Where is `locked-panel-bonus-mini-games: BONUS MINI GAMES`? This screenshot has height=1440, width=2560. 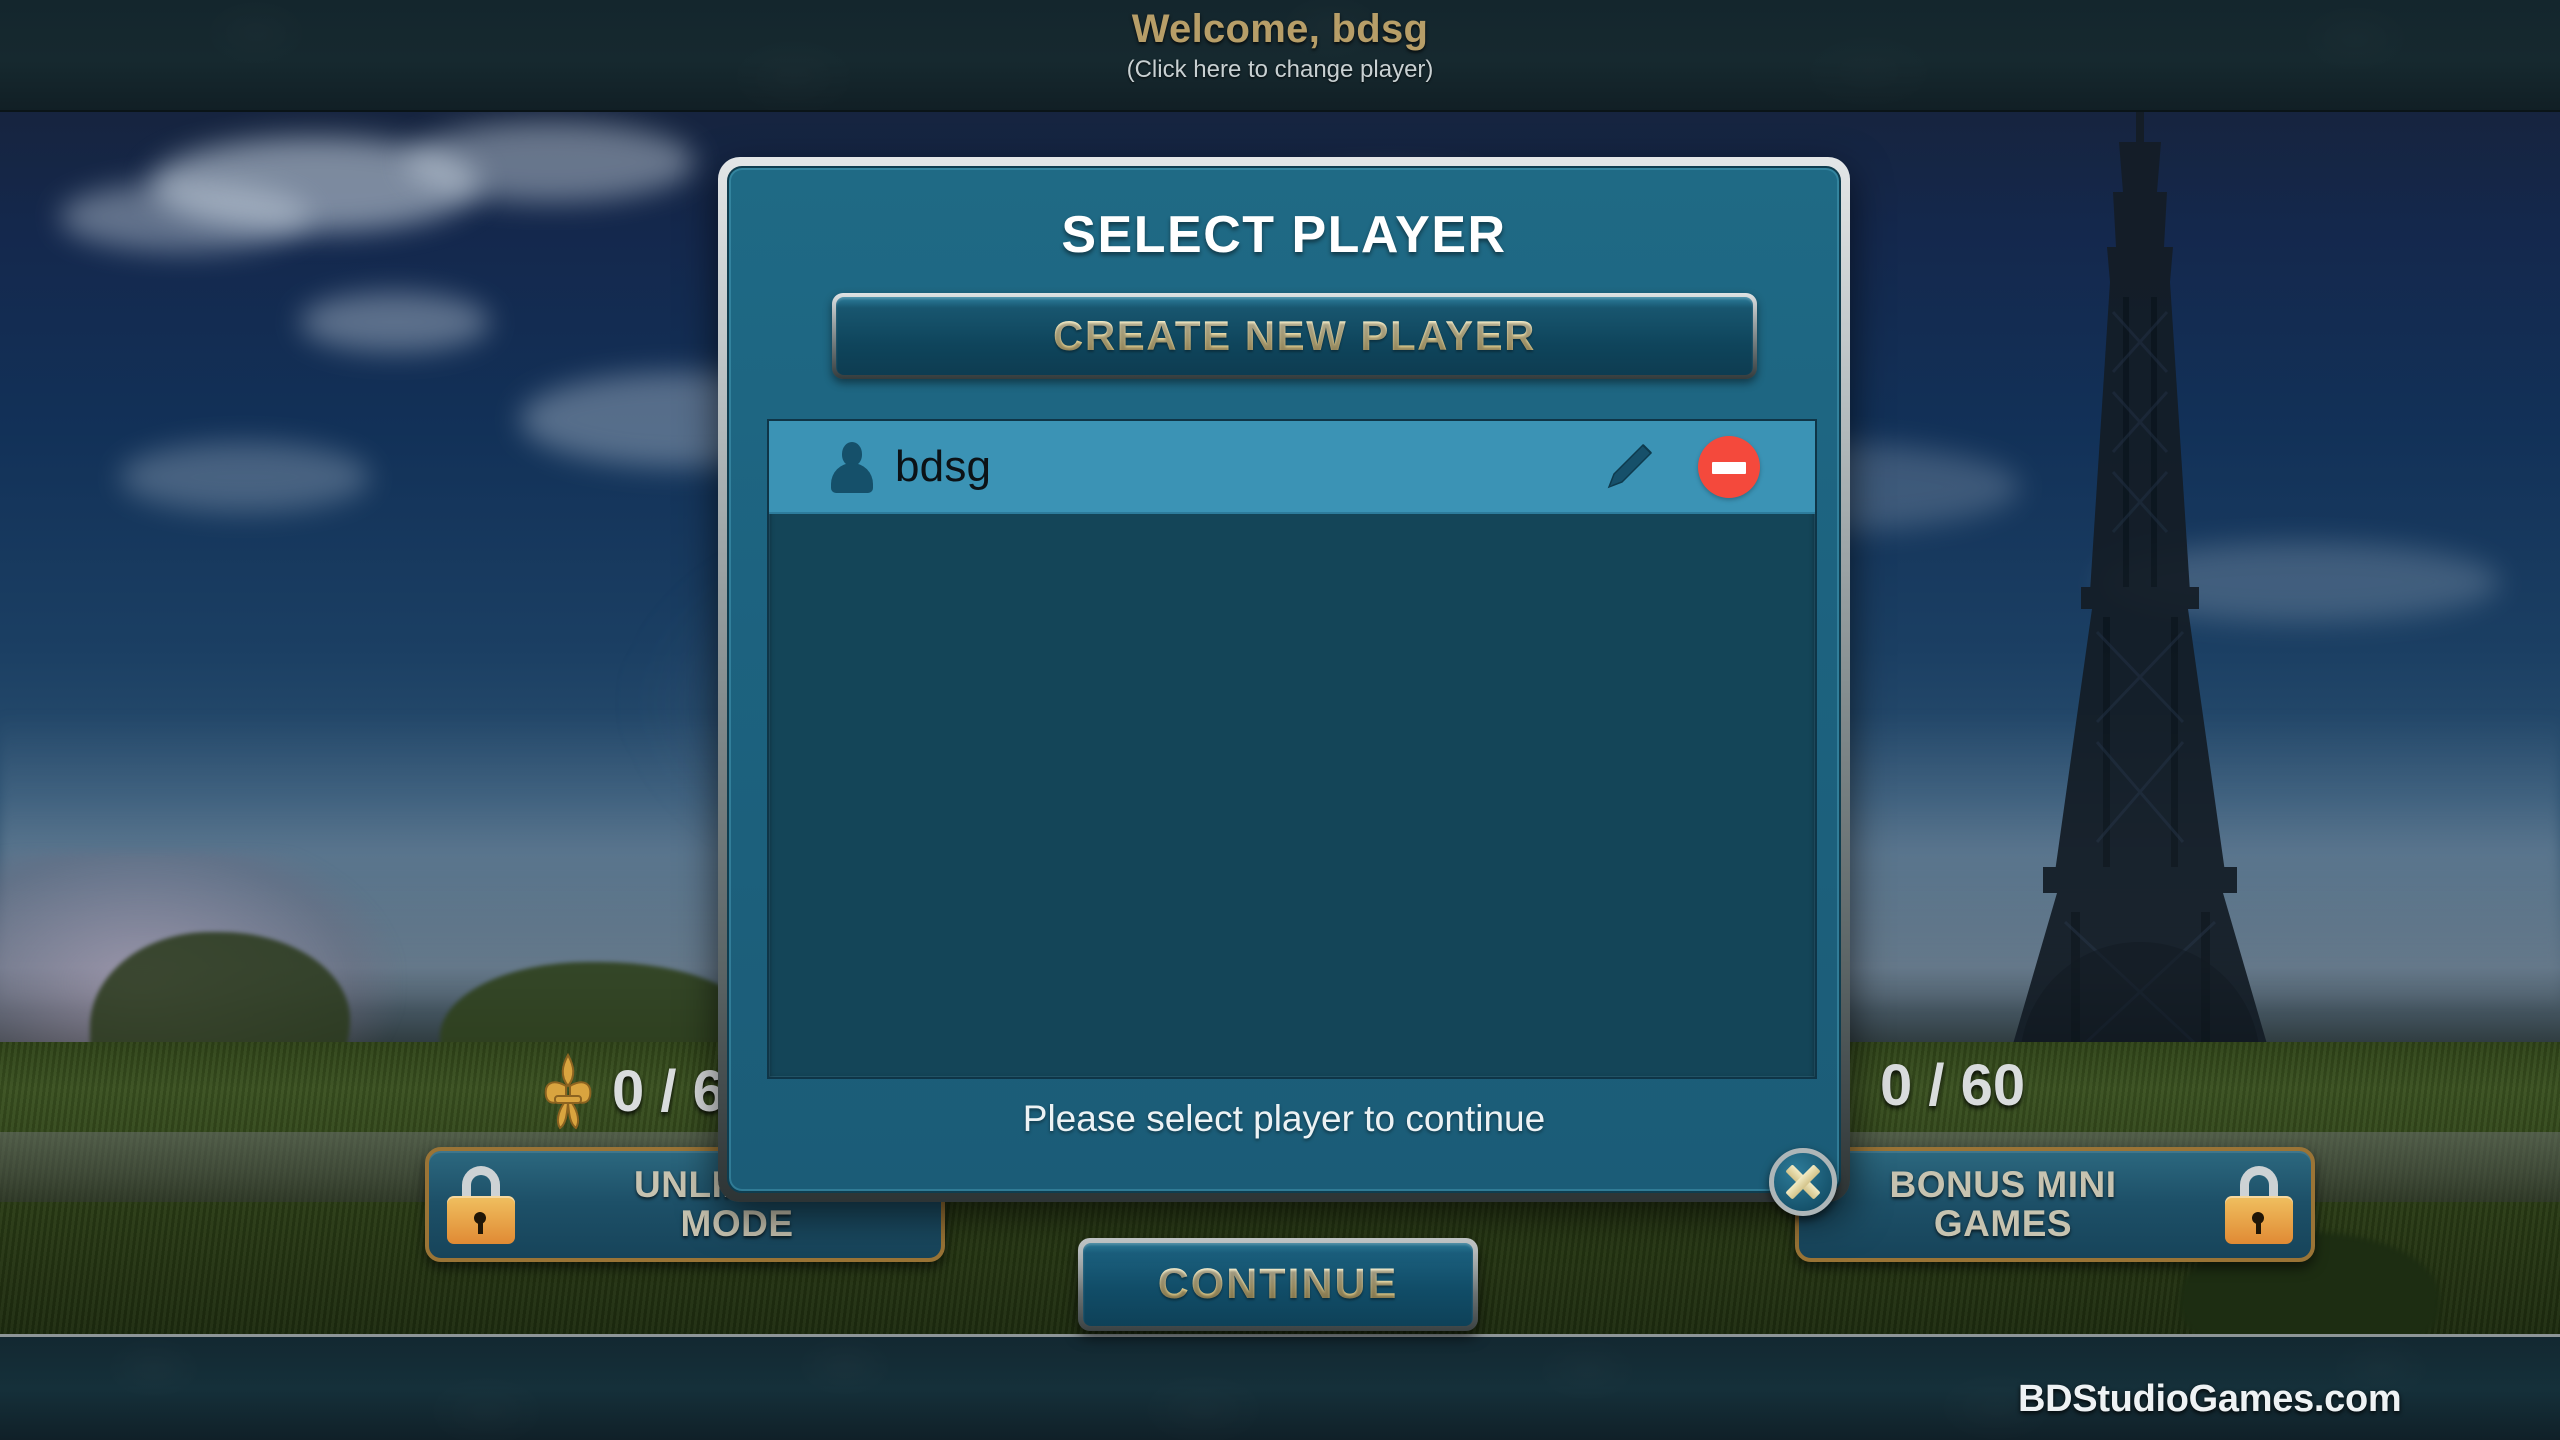
locked-panel-bonus-mini-games: BONUS MINI GAMES is located at coordinates (2055, 1204).